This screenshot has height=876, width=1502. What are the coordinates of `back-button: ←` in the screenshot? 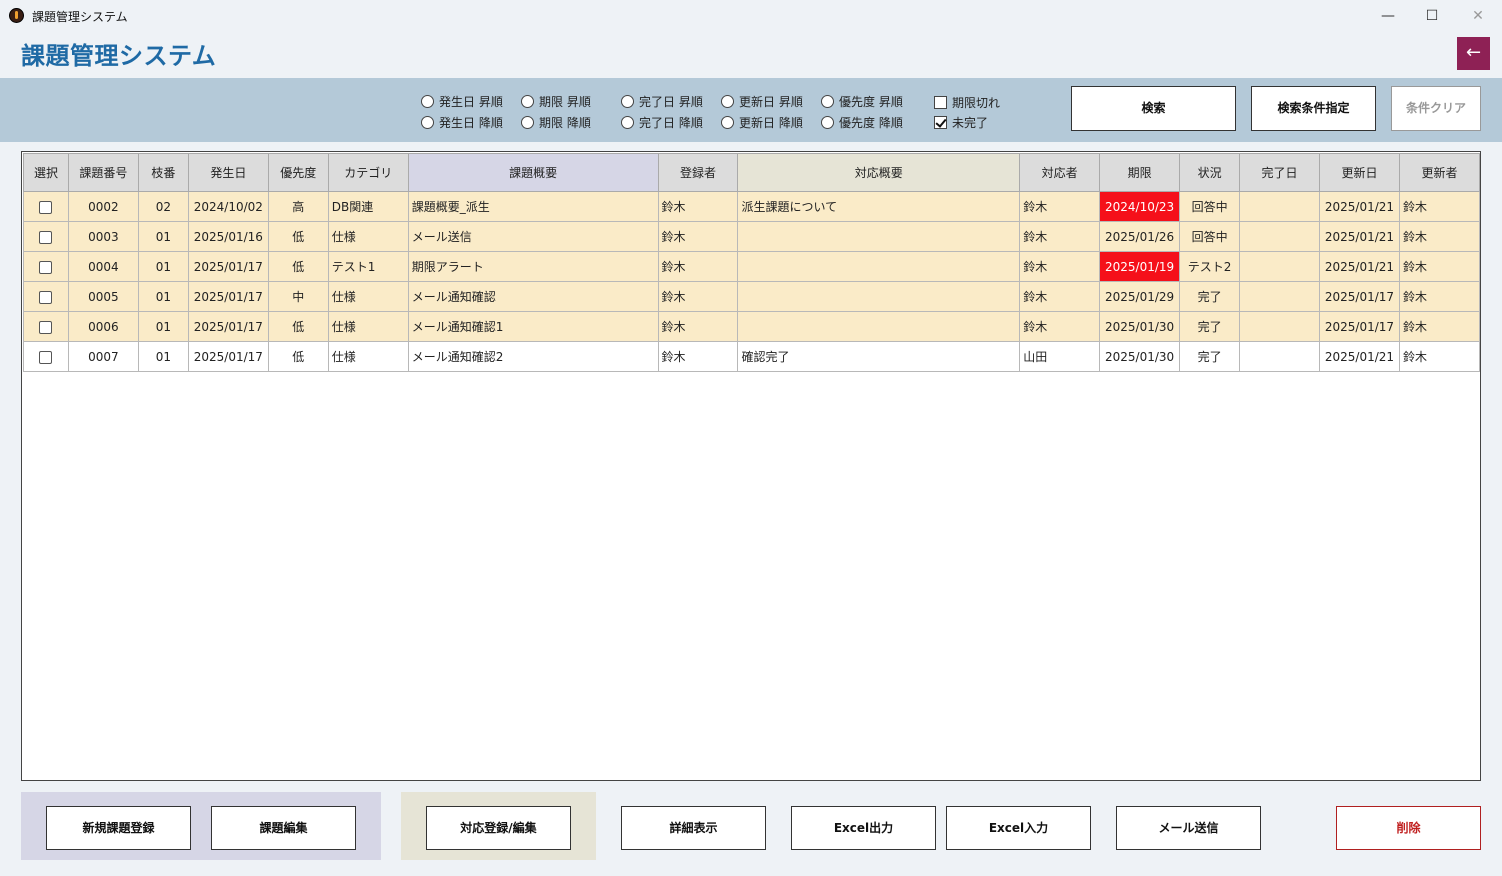 It's located at (1473, 53).